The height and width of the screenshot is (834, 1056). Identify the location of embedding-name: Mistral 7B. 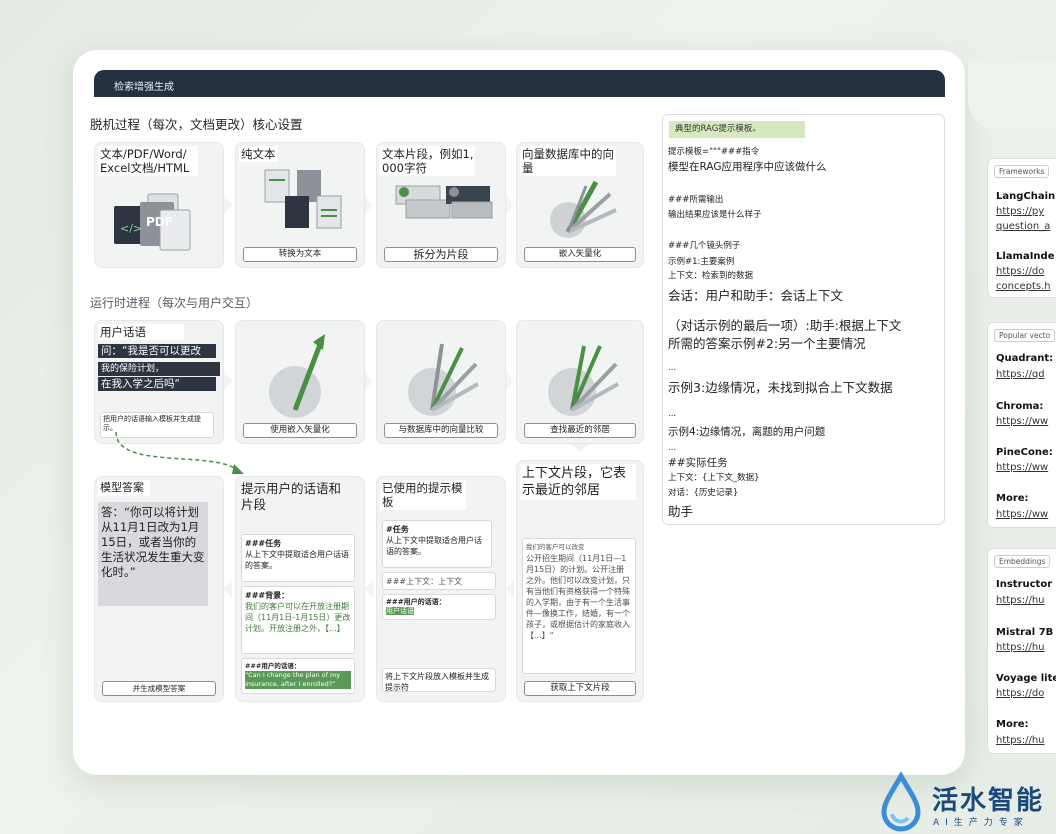
(1025, 632).